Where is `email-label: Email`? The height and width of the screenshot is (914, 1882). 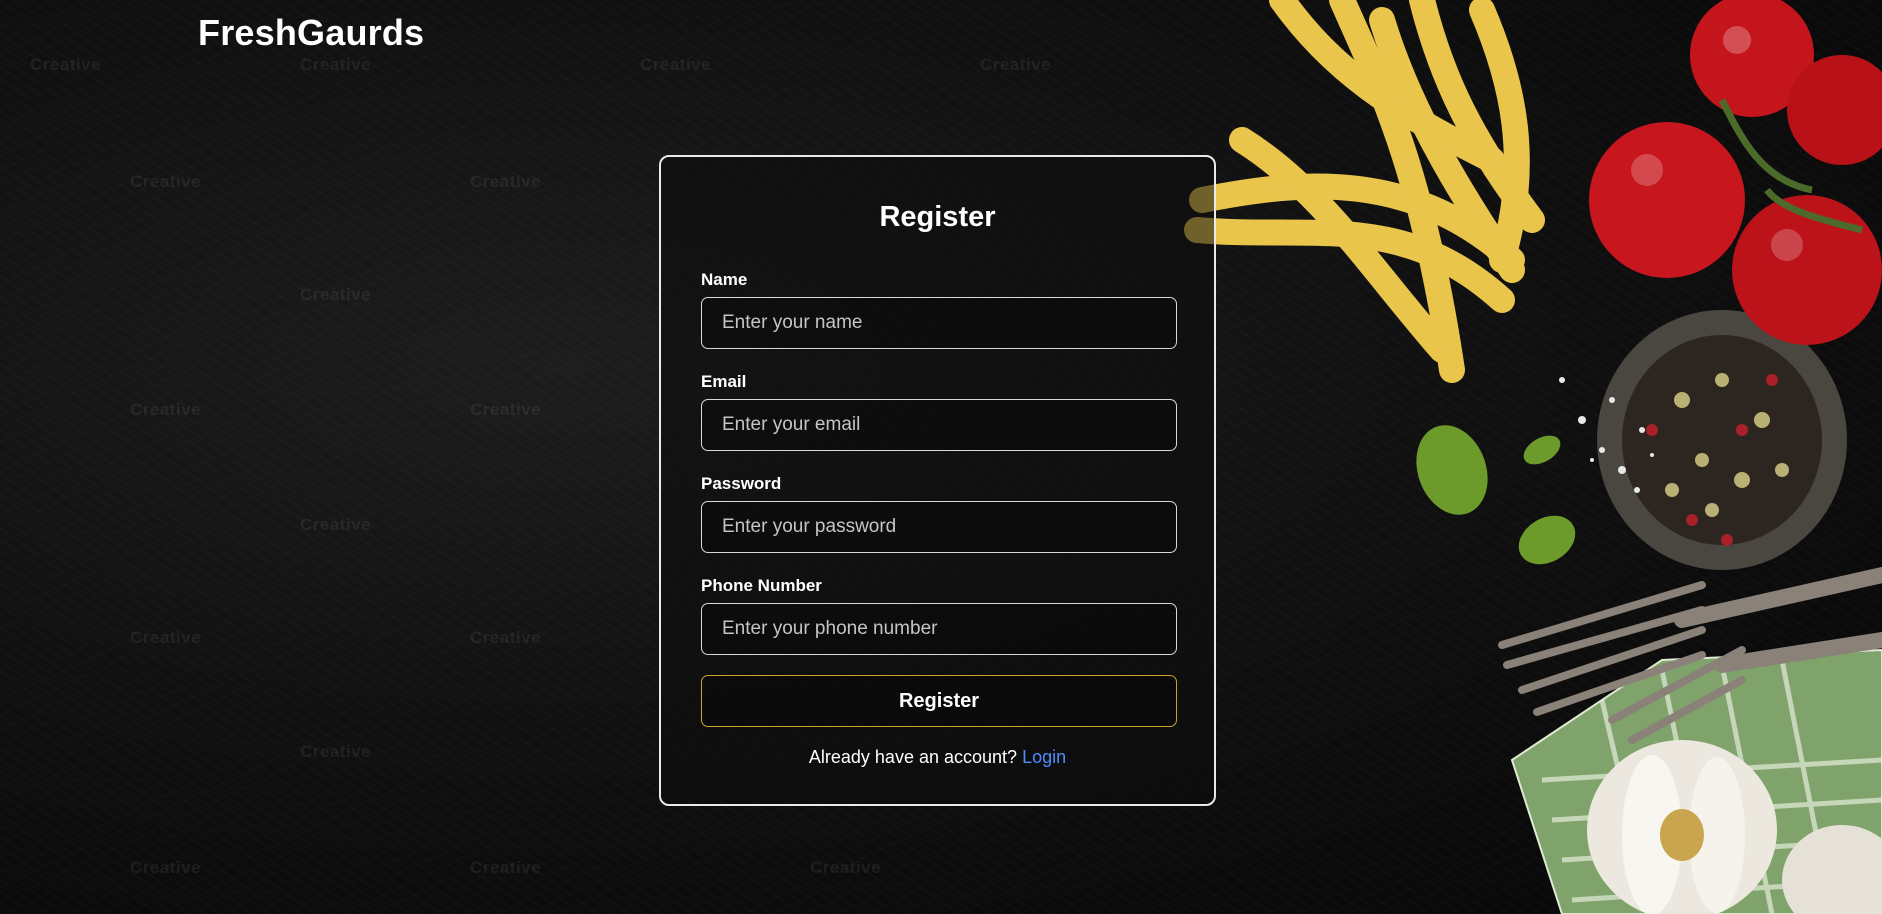 email-label: Email is located at coordinates (724, 381).